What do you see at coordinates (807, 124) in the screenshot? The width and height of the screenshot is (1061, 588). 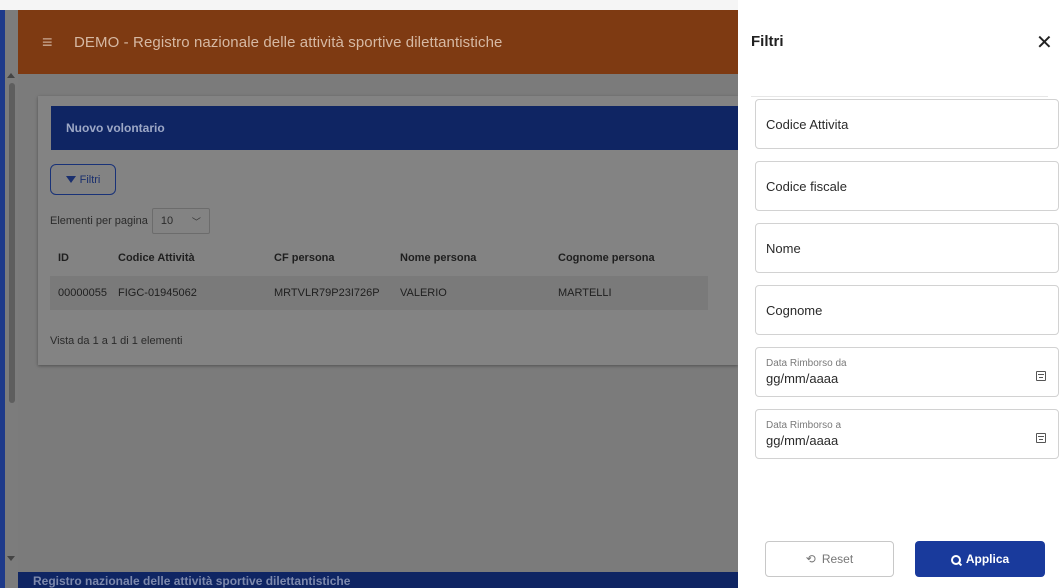 I see `codice-attivita-placeholder: Codice Attivita` at bounding box center [807, 124].